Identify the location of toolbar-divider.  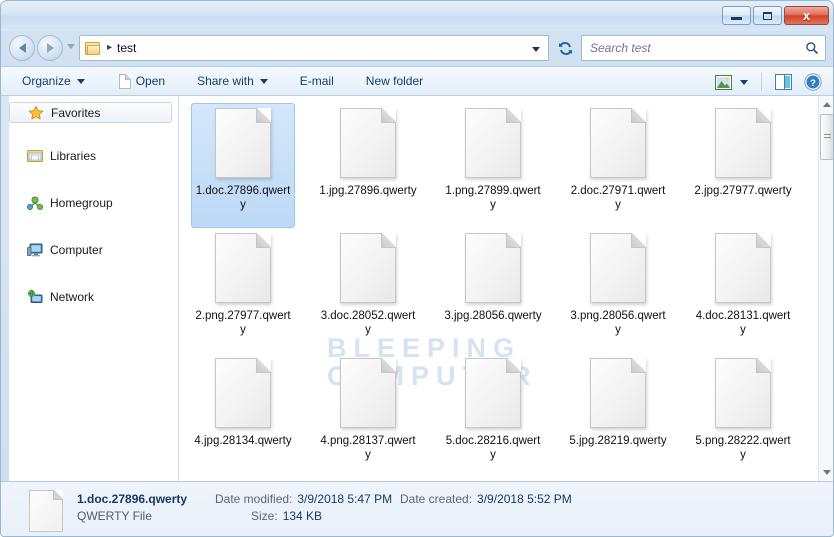
(761, 82).